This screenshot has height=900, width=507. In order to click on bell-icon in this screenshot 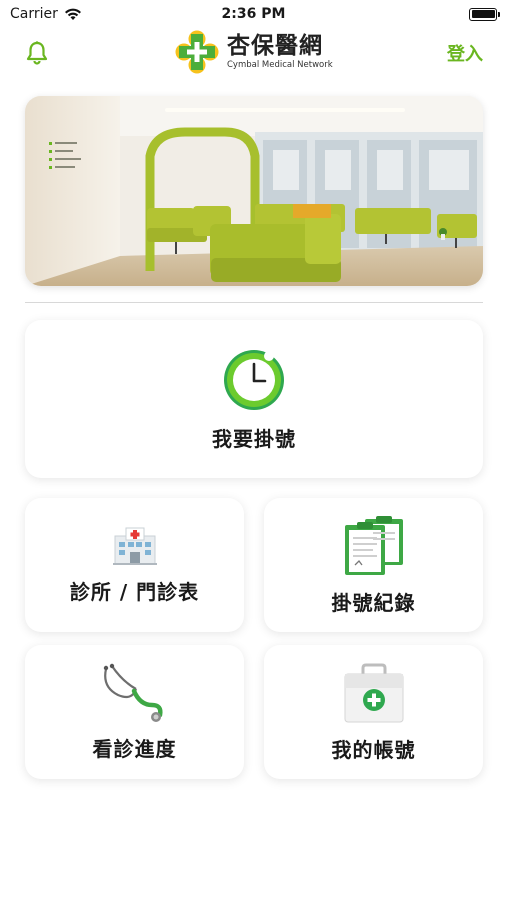, I will do `click(37, 53)`.